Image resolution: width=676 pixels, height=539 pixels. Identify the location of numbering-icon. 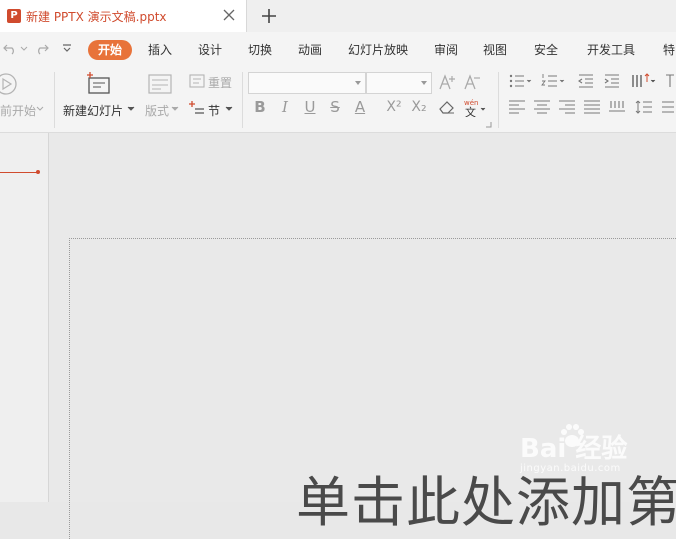
(554, 81).